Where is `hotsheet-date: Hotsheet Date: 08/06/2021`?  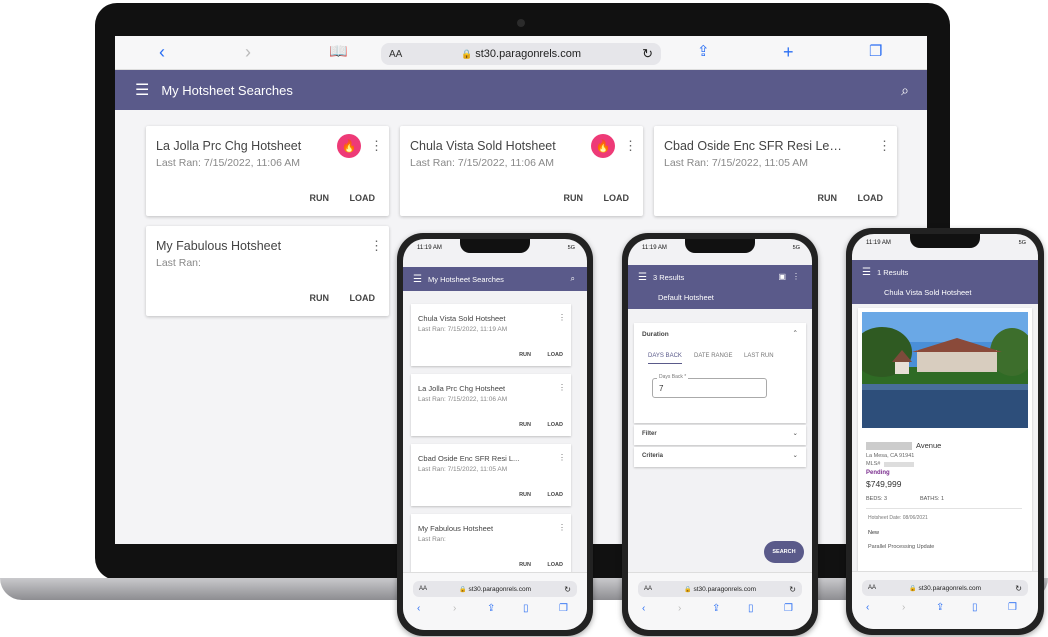 hotsheet-date: Hotsheet Date: 08/06/2021 is located at coordinates (898, 518).